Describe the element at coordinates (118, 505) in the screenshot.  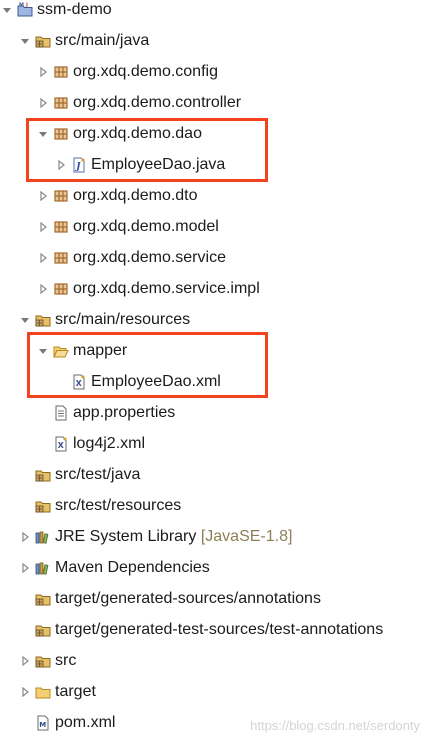
I see `src-test-resources-label: src/test/resources` at that location.